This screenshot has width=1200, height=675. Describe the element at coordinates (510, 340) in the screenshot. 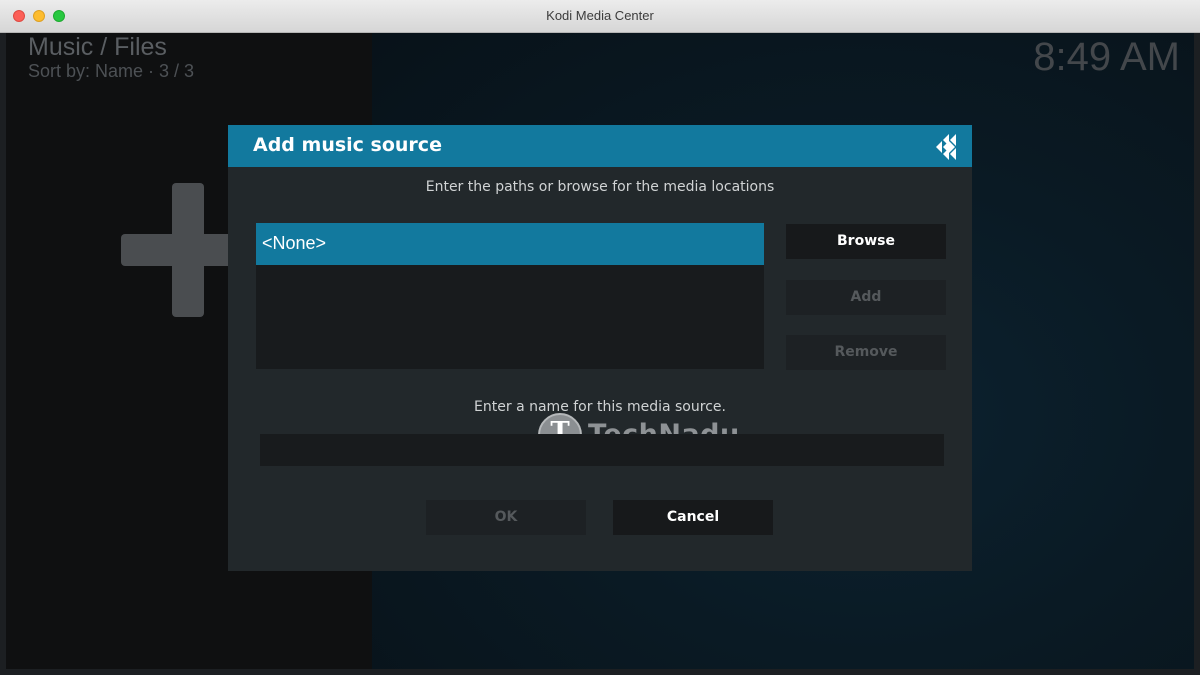

I see `source-path-list: <None> T TechNadu` at that location.